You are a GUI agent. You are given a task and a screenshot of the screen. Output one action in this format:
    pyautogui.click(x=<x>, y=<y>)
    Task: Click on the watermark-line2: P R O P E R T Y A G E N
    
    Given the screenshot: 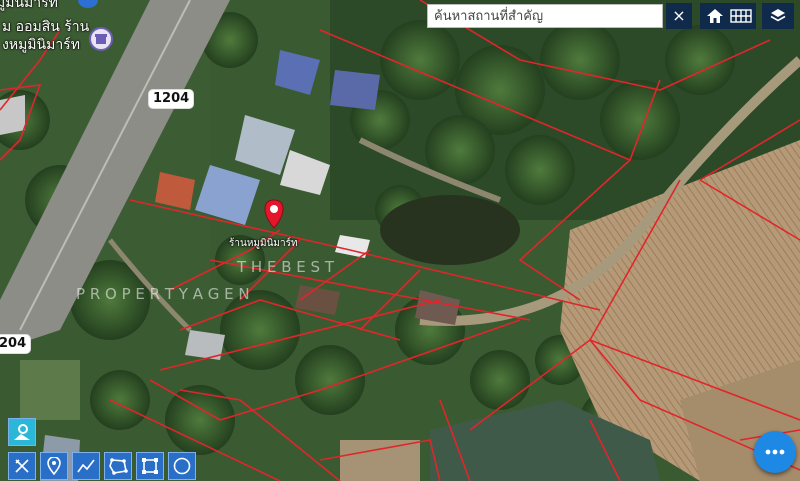 What is the action you would take?
    pyautogui.click(x=163, y=294)
    